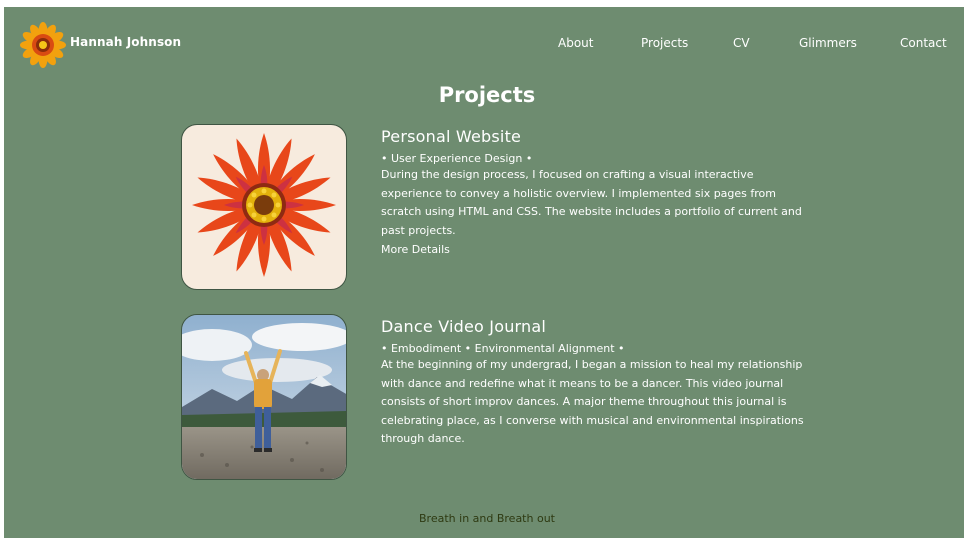  I want to click on footer-text: Breath in and Breath out, so click(487, 518).